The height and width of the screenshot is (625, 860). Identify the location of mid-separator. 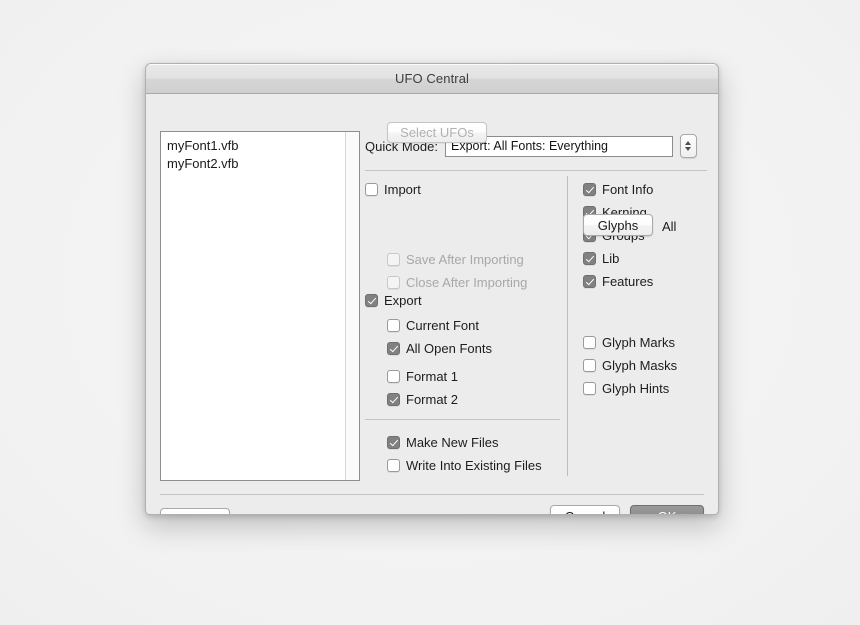
(462, 419).